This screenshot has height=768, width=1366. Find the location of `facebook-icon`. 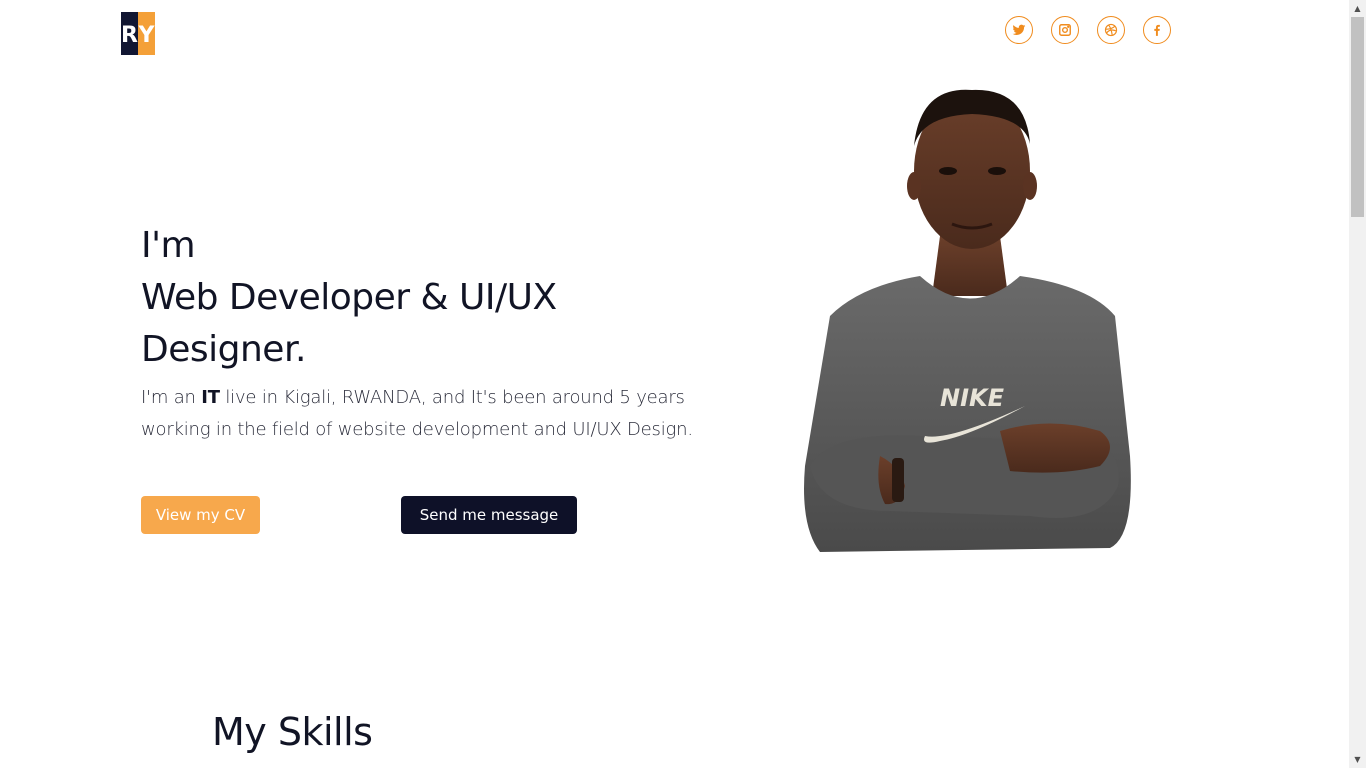

facebook-icon is located at coordinates (1157, 30).